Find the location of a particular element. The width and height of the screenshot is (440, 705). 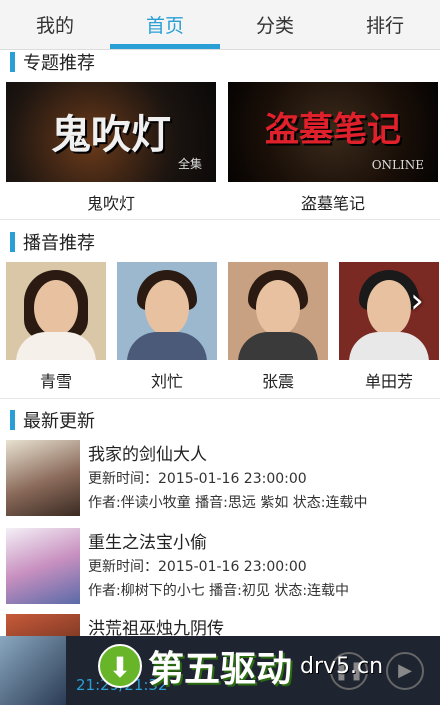

watermark: ⬇ 第五驱动 drv5.cn is located at coordinates (240, 666).